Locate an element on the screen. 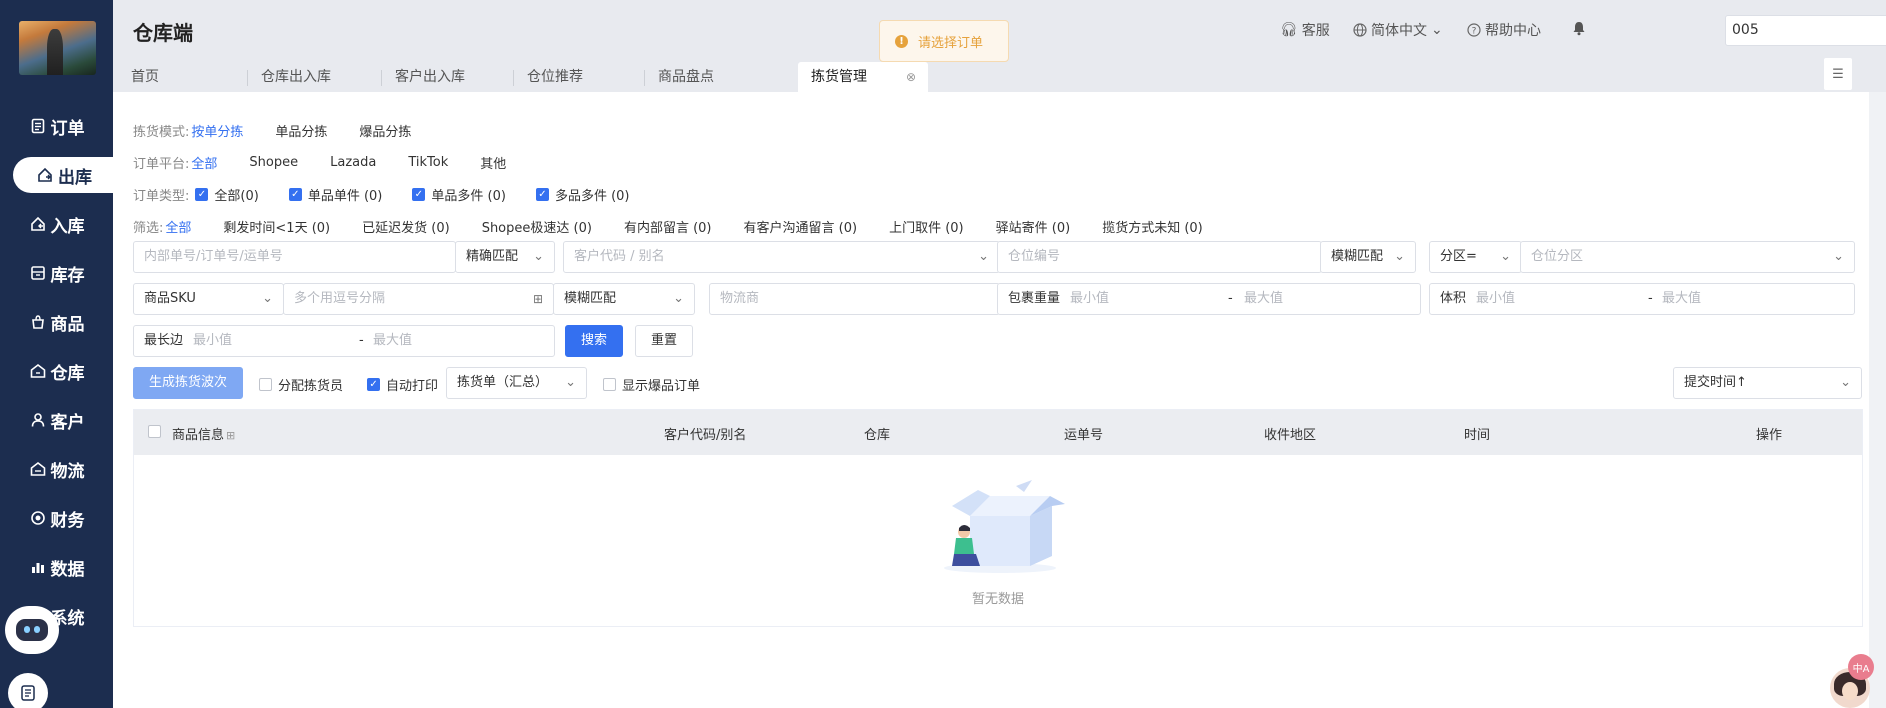 The height and width of the screenshot is (708, 1886). sidebar-item-data: 数据 is located at coordinates (56, 567).